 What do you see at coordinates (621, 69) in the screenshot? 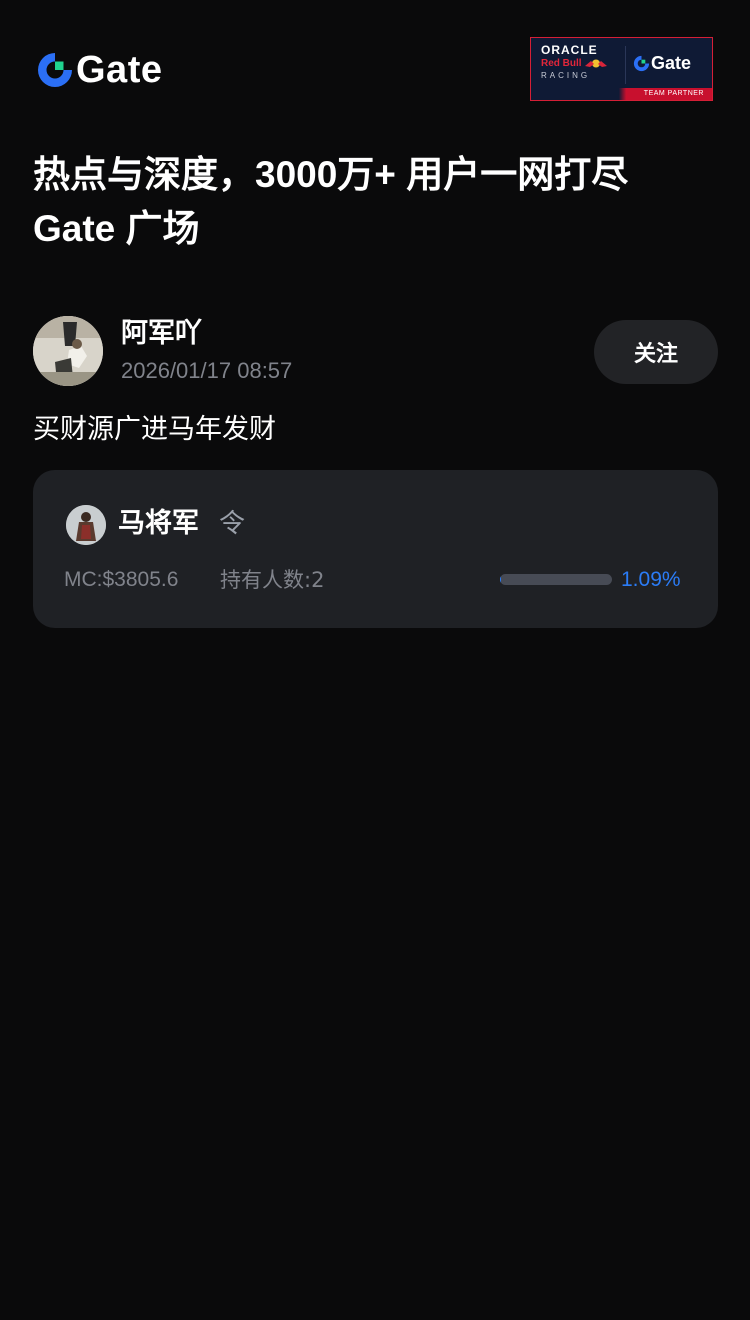
I see `oracle-redbull-partner-banner: ORACLE Red Bull RACING Gate TEAM PARTNER` at bounding box center [621, 69].